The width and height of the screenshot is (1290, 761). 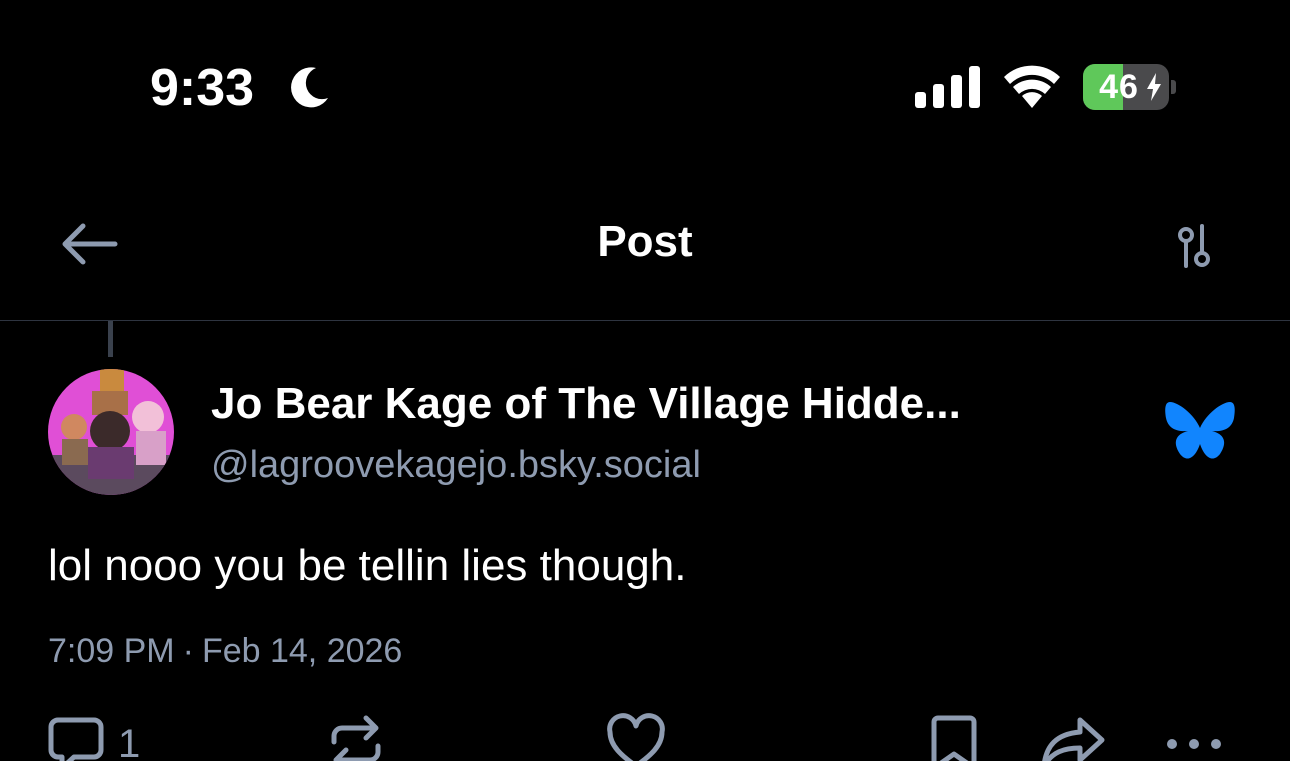 I want to click on page-title: Post, so click(x=645, y=241).